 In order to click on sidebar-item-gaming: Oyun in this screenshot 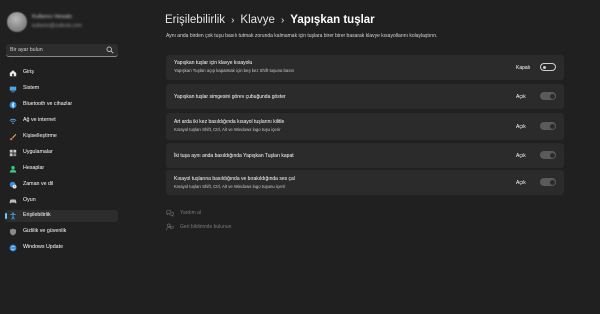, I will do `click(61, 201)`.